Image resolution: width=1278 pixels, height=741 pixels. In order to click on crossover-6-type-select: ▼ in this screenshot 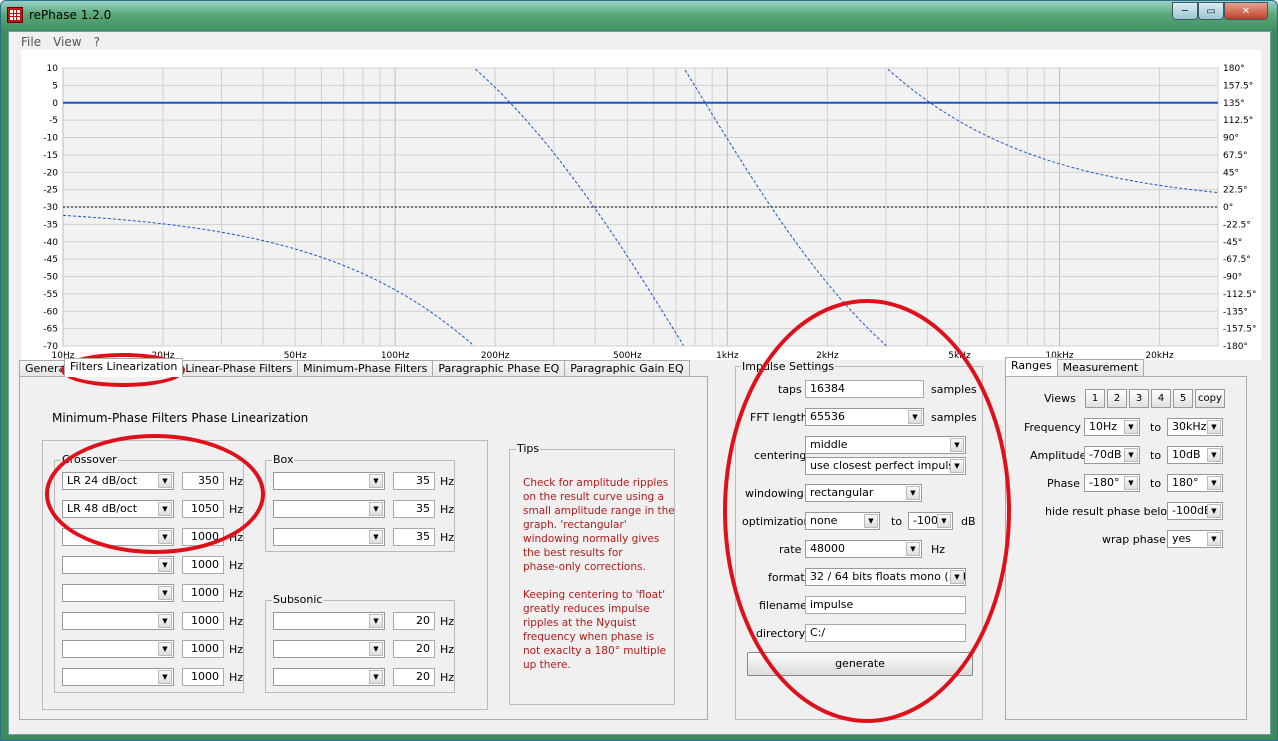, I will do `click(118, 621)`.